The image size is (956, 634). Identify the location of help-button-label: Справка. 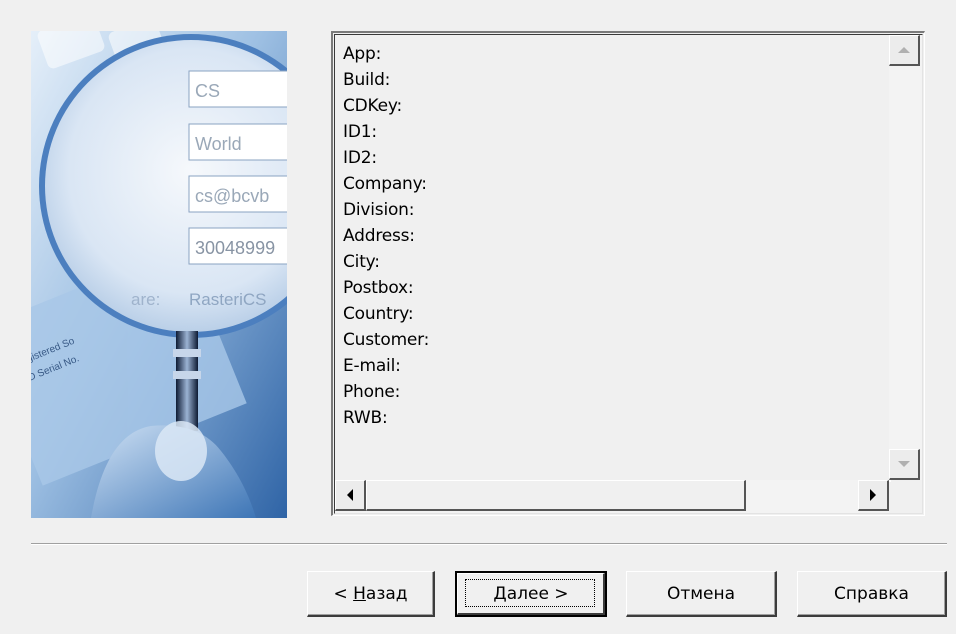
(871, 593).